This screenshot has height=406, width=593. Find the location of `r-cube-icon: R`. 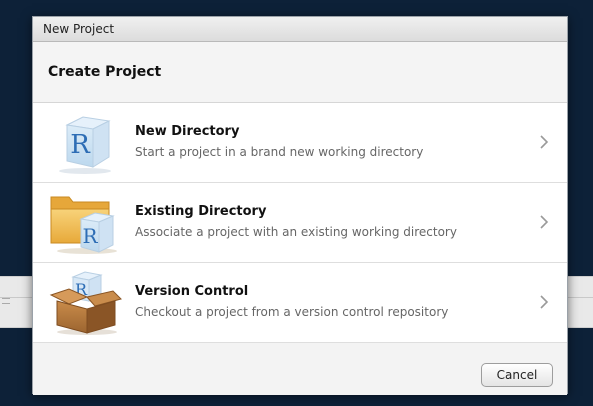

r-cube-icon: R is located at coordinates (85, 145).